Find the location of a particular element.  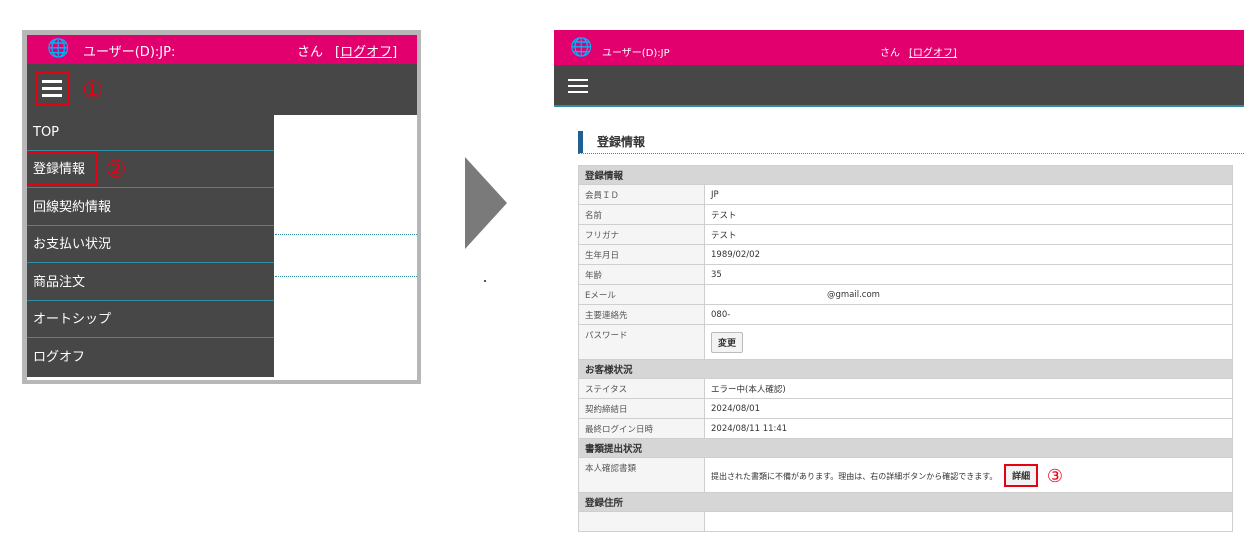

table-row: 主要連絡先 080- is located at coordinates (905, 314).